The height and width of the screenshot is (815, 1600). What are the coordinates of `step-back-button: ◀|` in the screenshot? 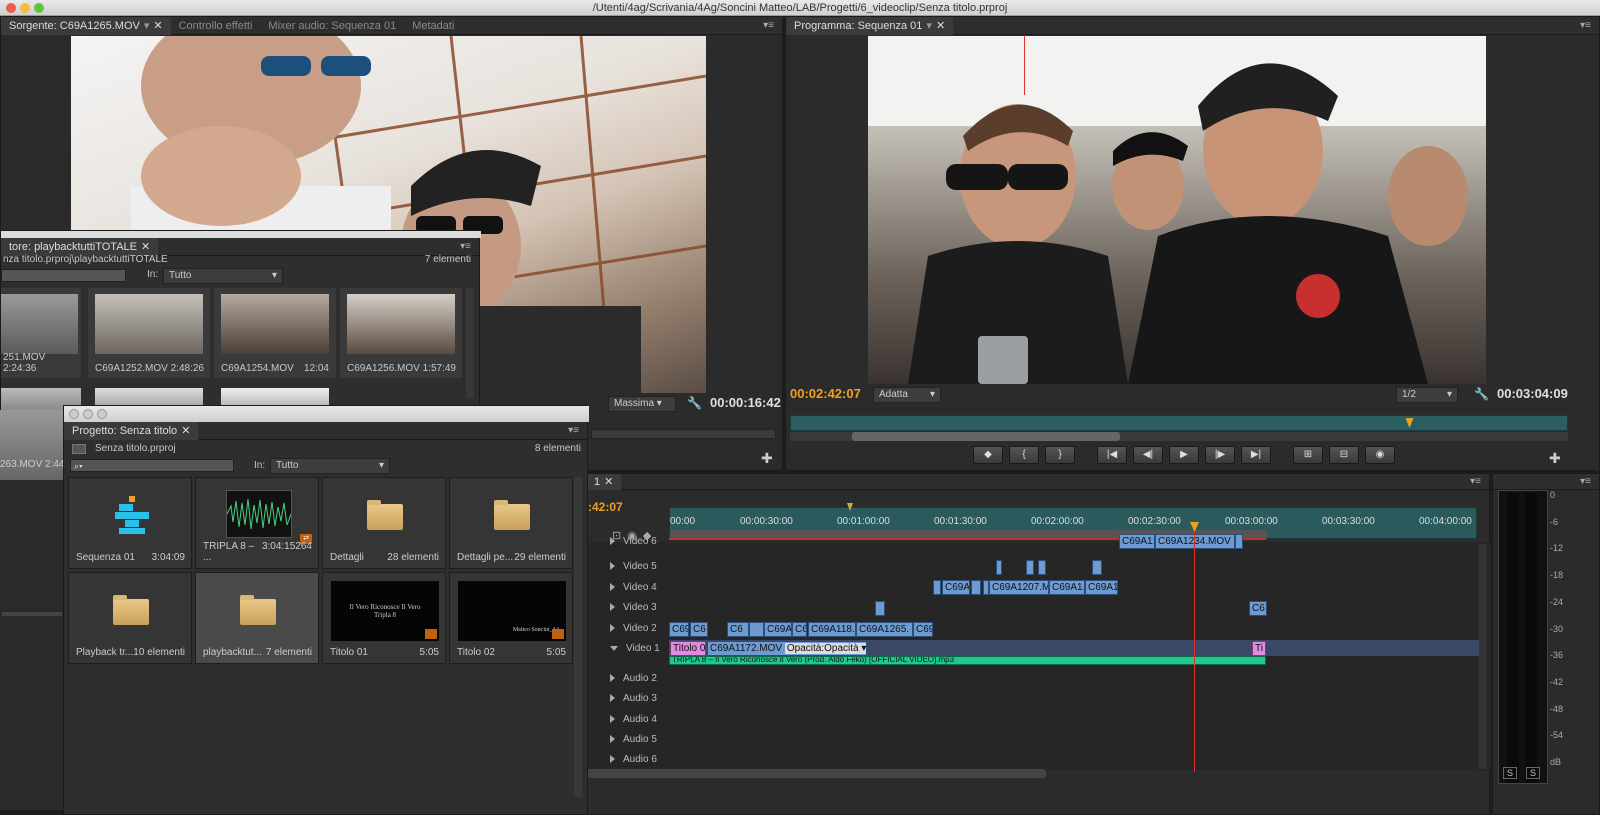 It's located at (1148, 455).